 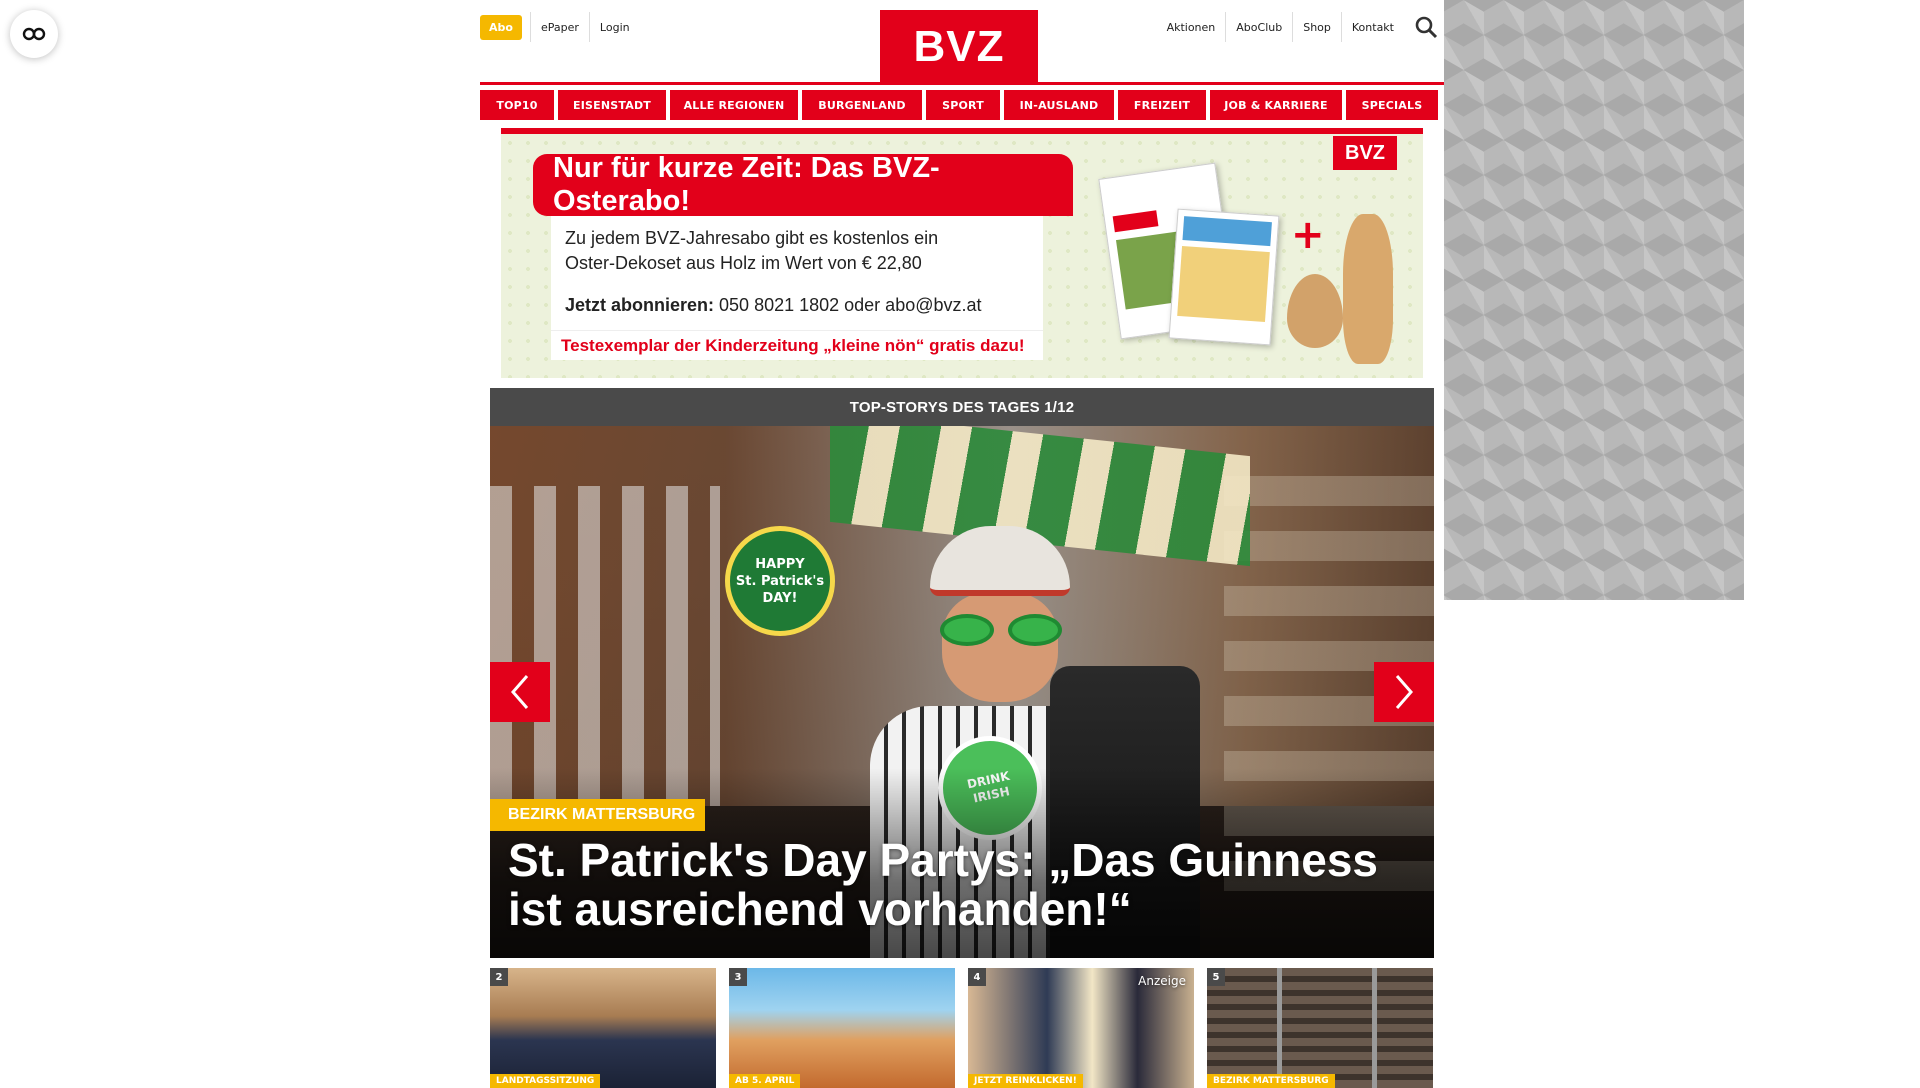 What do you see at coordinates (862, 105) in the screenshot?
I see `nav-item-burgenland: BURGENLAND` at bounding box center [862, 105].